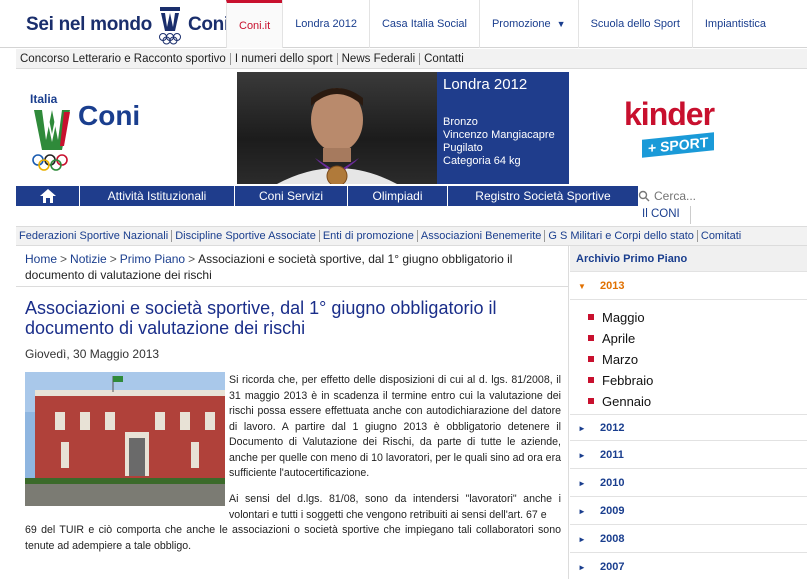  What do you see at coordinates (482, 236) in the screenshot?
I see `cat-associazioni-benemerite: Associazioni Benemerite` at bounding box center [482, 236].